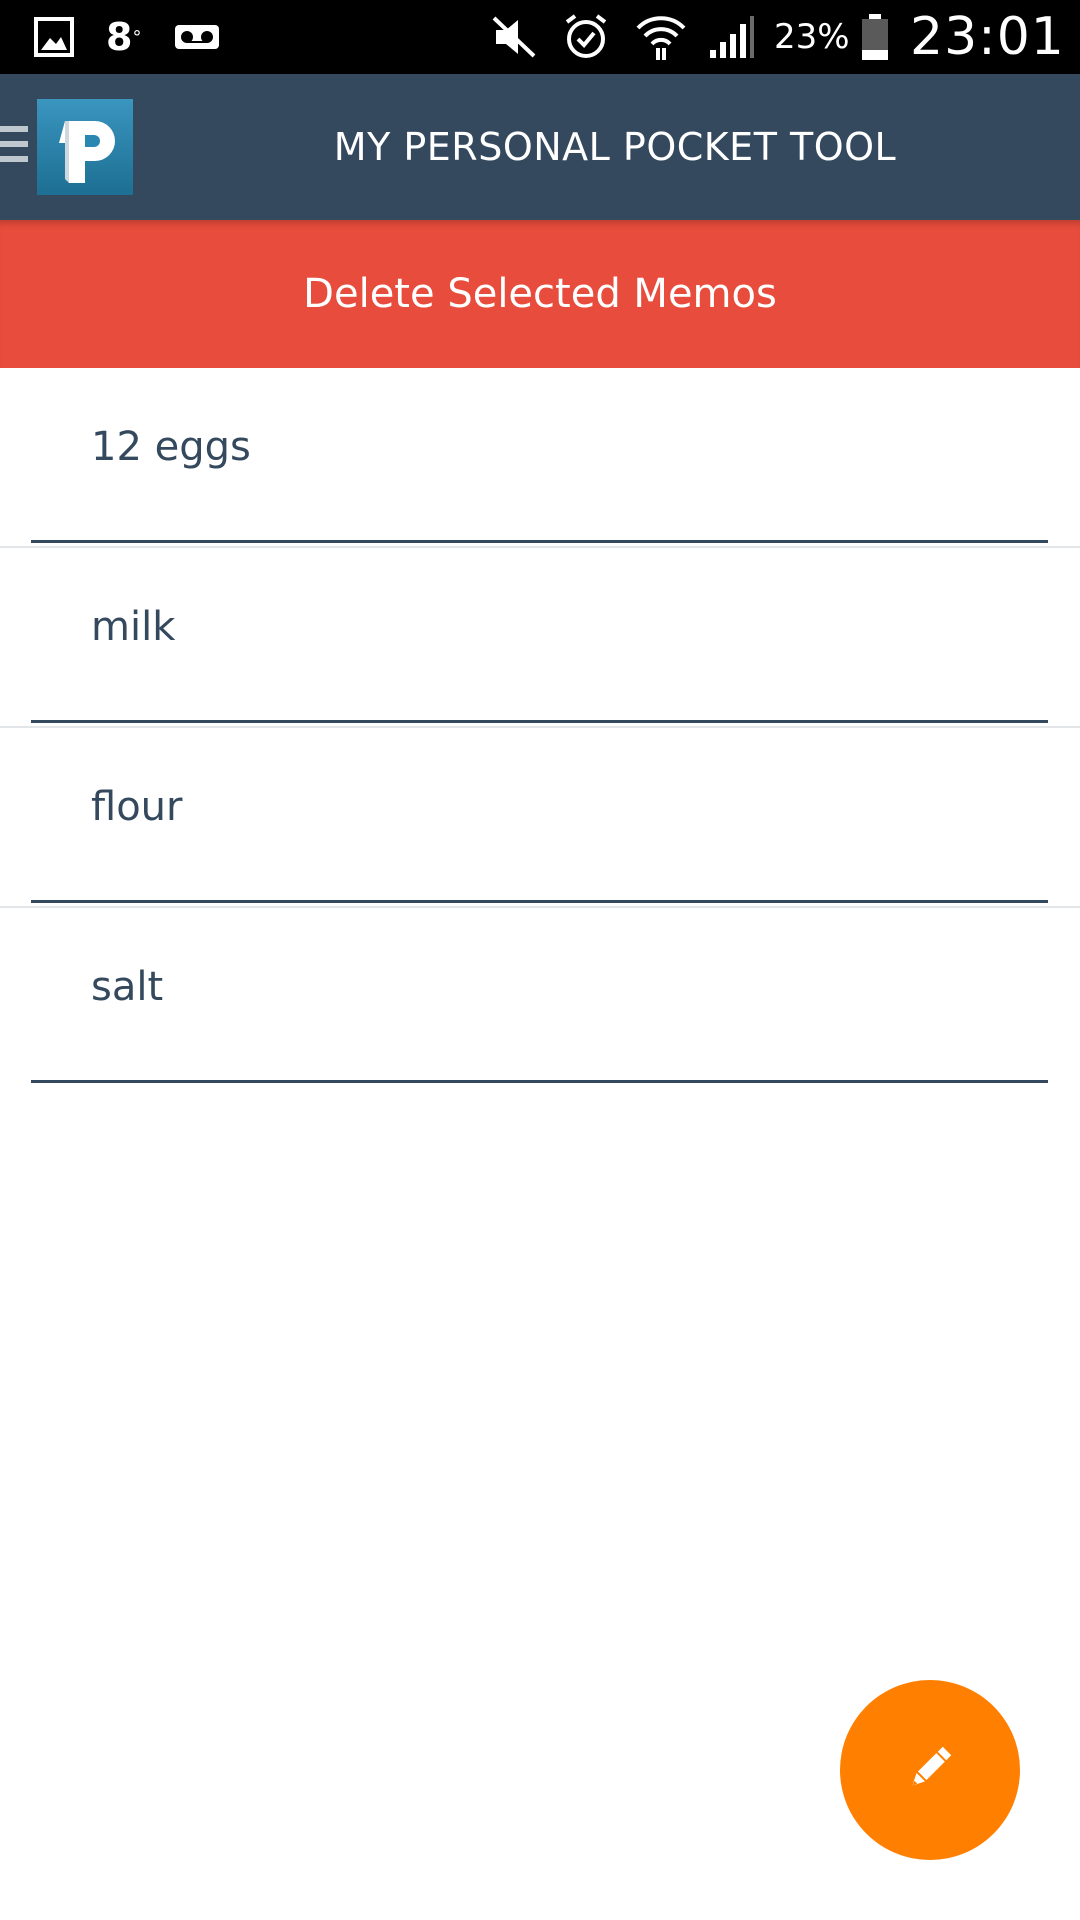 The height and width of the screenshot is (1920, 1080). I want to click on app-bar: MY PERSONAL POCKET TOOL, so click(540, 147).